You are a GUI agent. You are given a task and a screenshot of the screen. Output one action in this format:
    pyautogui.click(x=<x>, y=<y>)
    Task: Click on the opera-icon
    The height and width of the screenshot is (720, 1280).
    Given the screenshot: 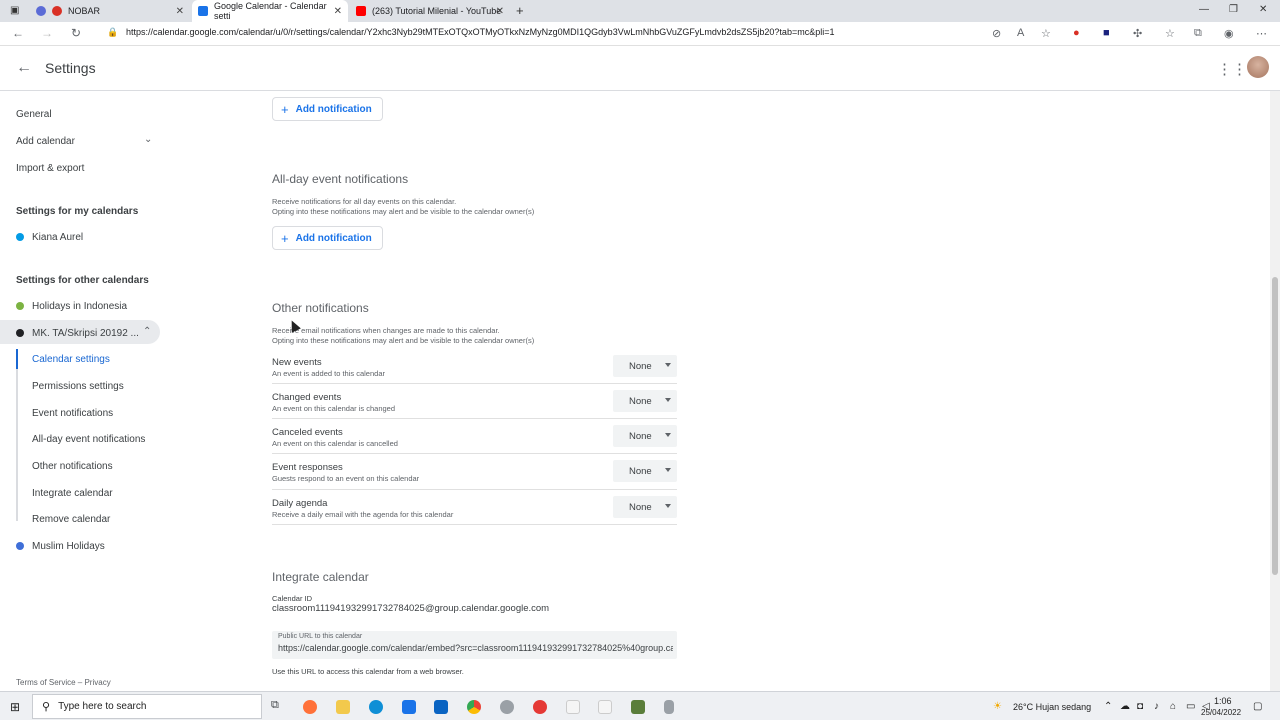 What is the action you would take?
    pyautogui.click(x=540, y=707)
    